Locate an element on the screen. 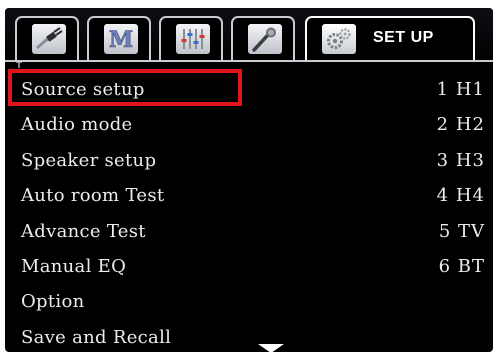 The height and width of the screenshot is (357, 500). svg-text: M is located at coordinates (121, 39).